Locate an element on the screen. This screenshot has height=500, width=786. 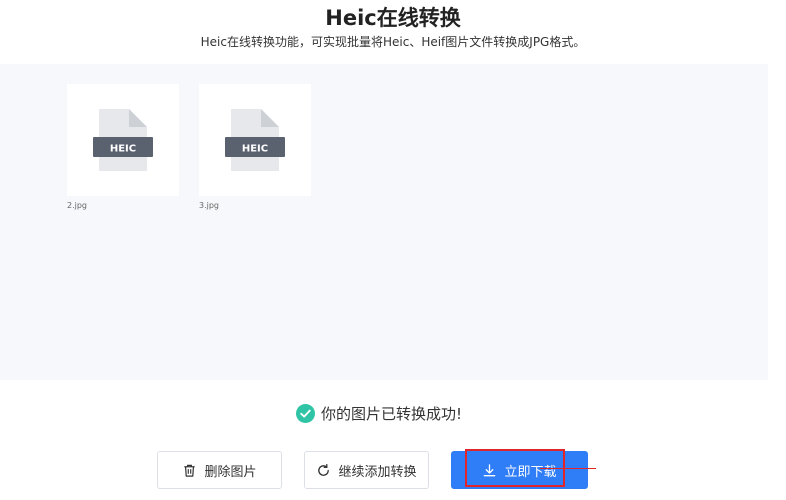
file-card: HEIC 2.jpg is located at coordinates (123, 147).